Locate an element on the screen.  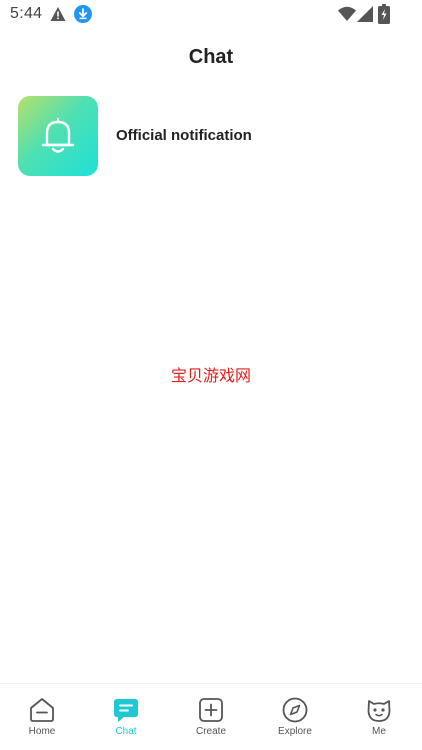
watermark-text: 宝贝游戏网 is located at coordinates (210, 375).